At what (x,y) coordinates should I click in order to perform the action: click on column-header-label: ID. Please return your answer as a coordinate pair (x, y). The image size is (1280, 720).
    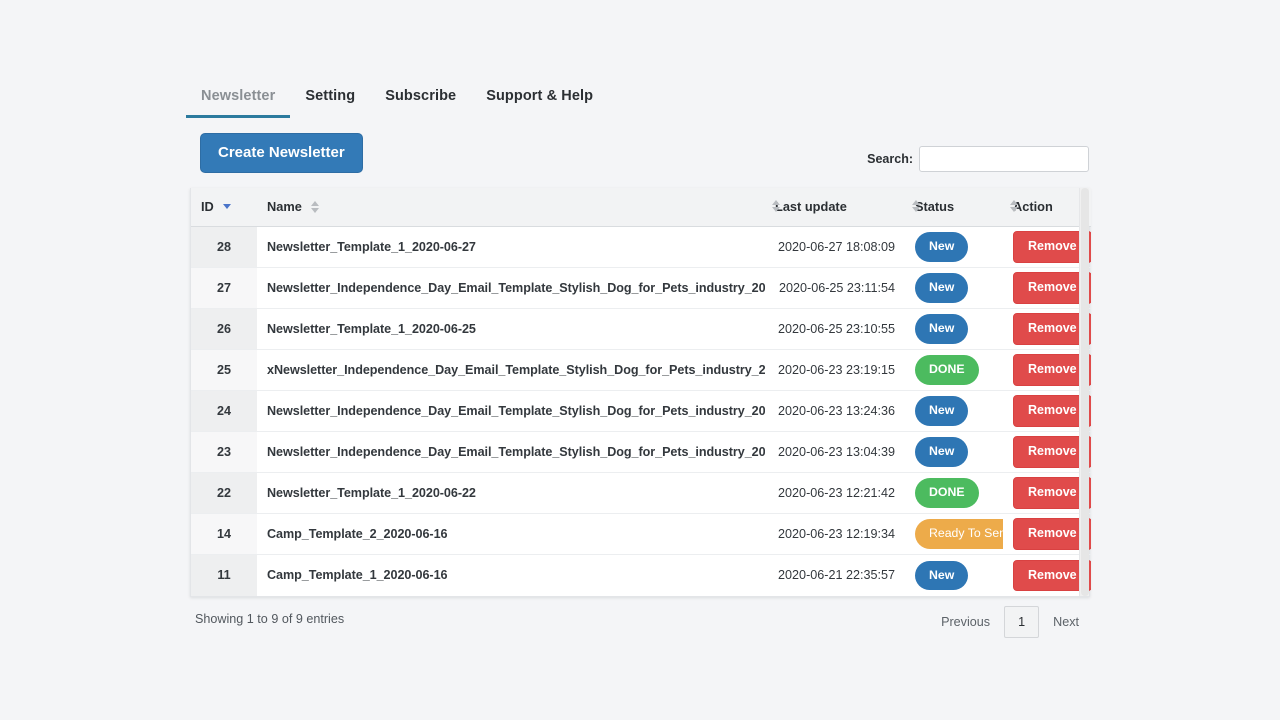
    Looking at the image, I should click on (207, 206).